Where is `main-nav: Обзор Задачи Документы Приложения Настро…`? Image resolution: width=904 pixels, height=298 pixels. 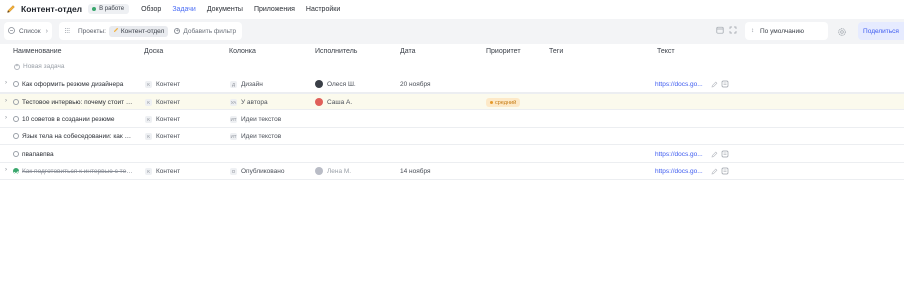
main-nav: Обзор Задачи Документы Приложения Настро… is located at coordinates (246, 9).